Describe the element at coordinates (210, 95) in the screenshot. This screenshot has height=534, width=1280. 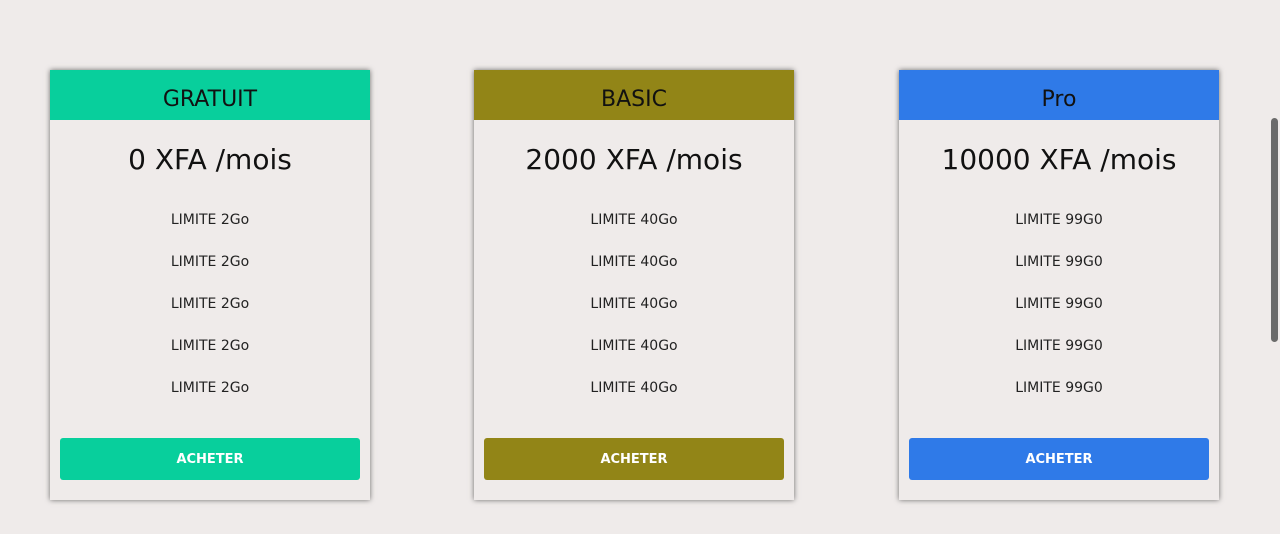
I see `plan-title: GRATUIT` at that location.